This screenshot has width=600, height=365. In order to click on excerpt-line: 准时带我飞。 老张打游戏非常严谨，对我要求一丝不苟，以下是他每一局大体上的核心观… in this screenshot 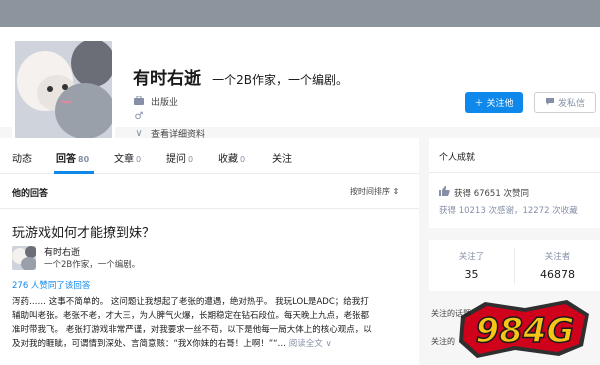, I will do `click(192, 330)`.